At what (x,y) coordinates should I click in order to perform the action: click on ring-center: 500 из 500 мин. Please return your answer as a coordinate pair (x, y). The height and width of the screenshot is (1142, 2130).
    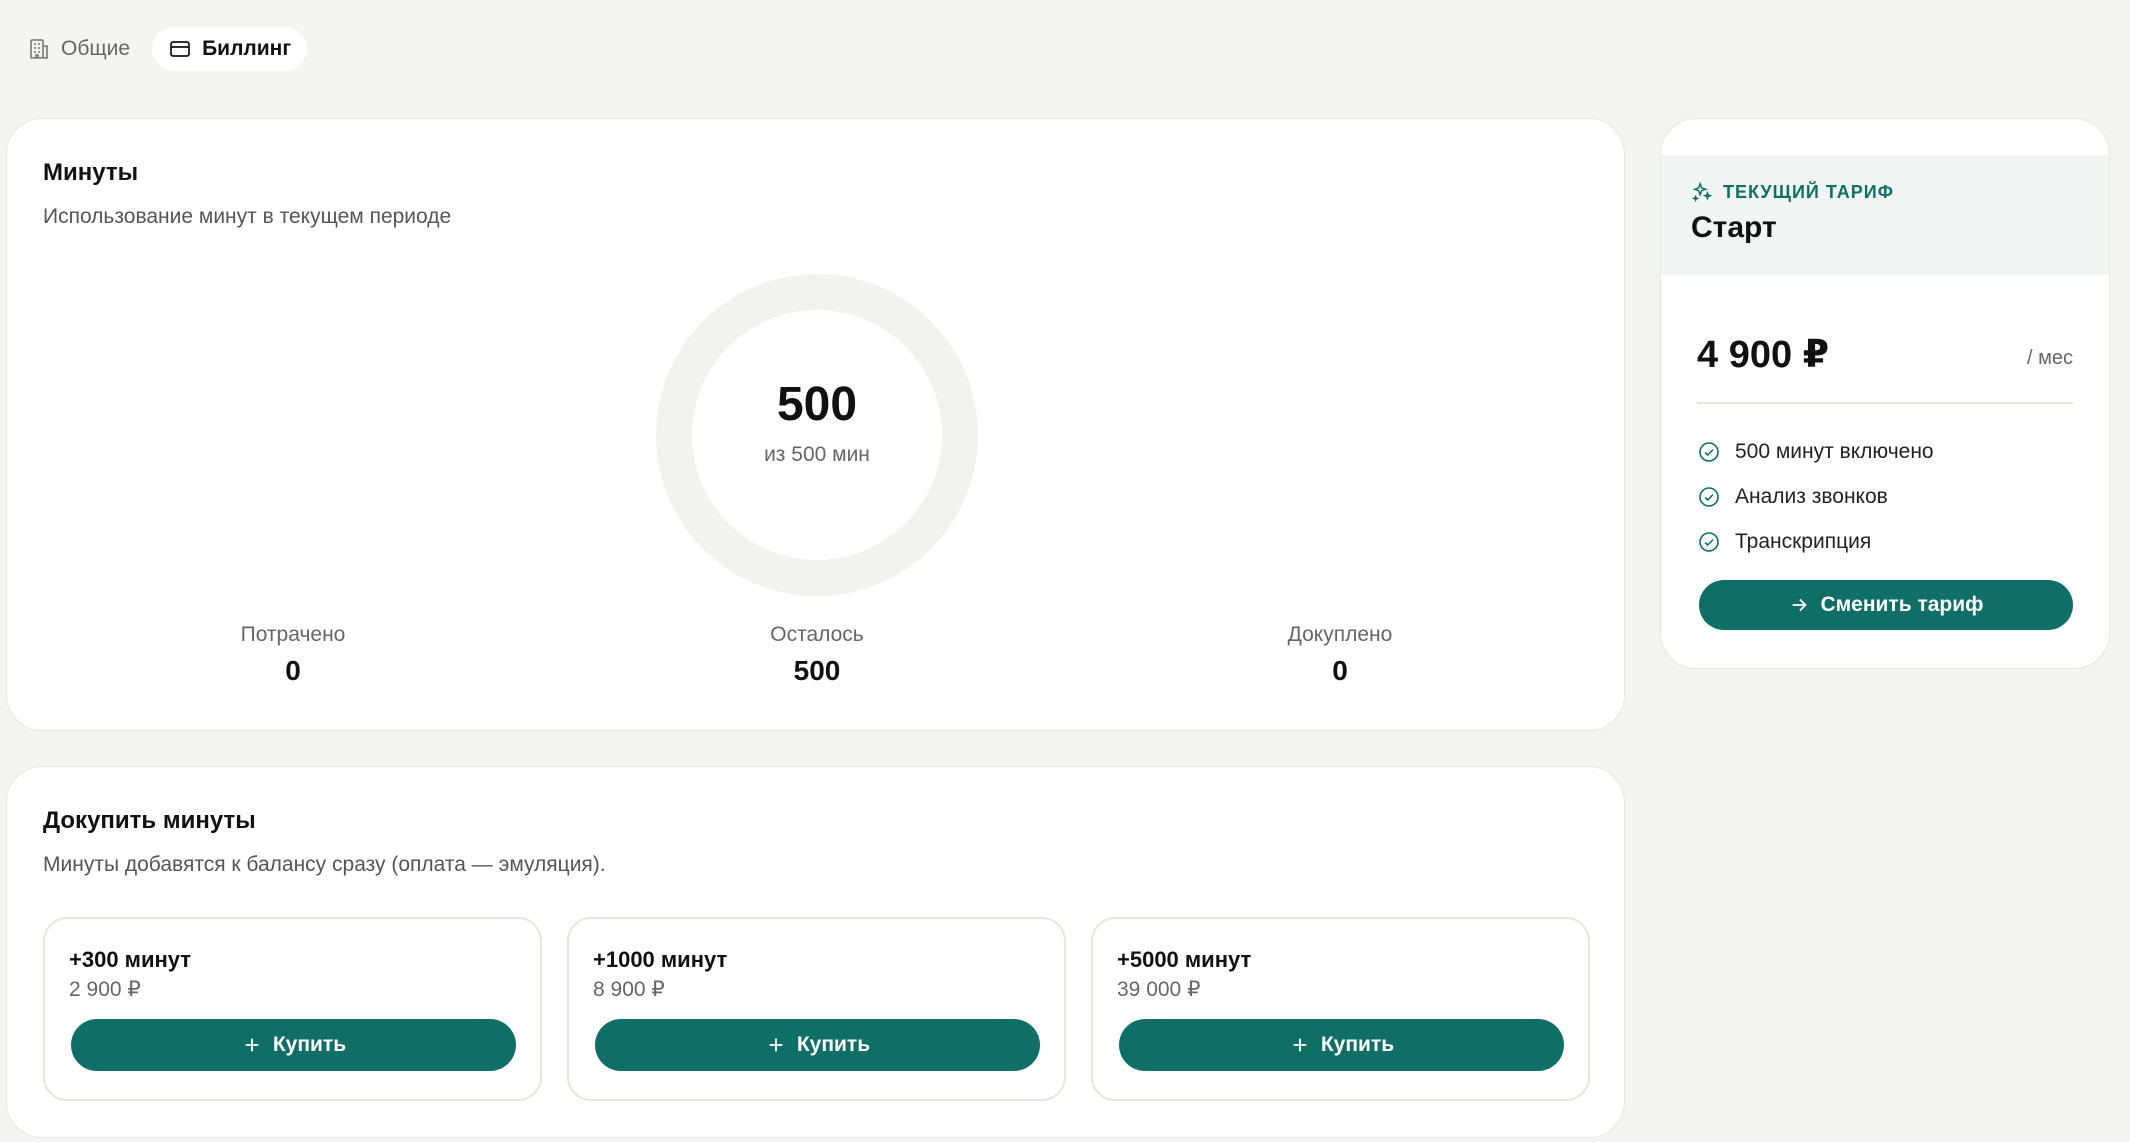
    Looking at the image, I should click on (817, 424).